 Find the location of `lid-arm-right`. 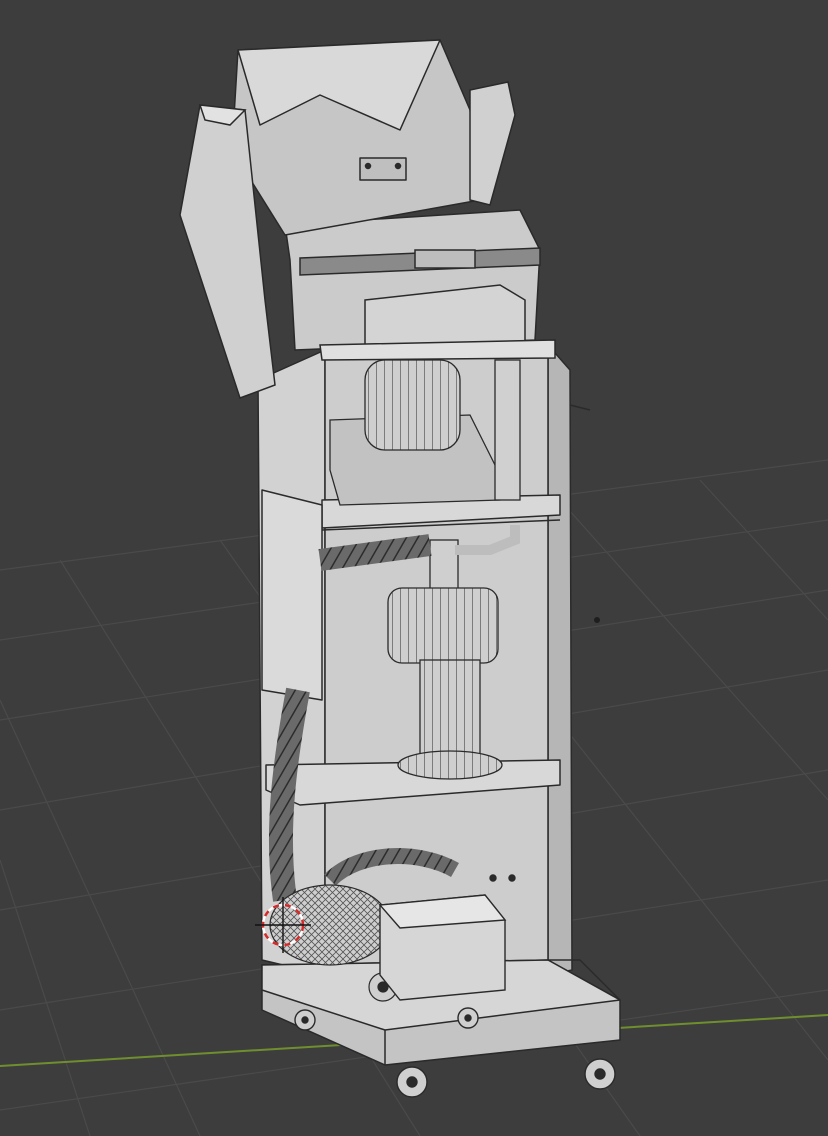

lid-arm-right is located at coordinates (492, 143).